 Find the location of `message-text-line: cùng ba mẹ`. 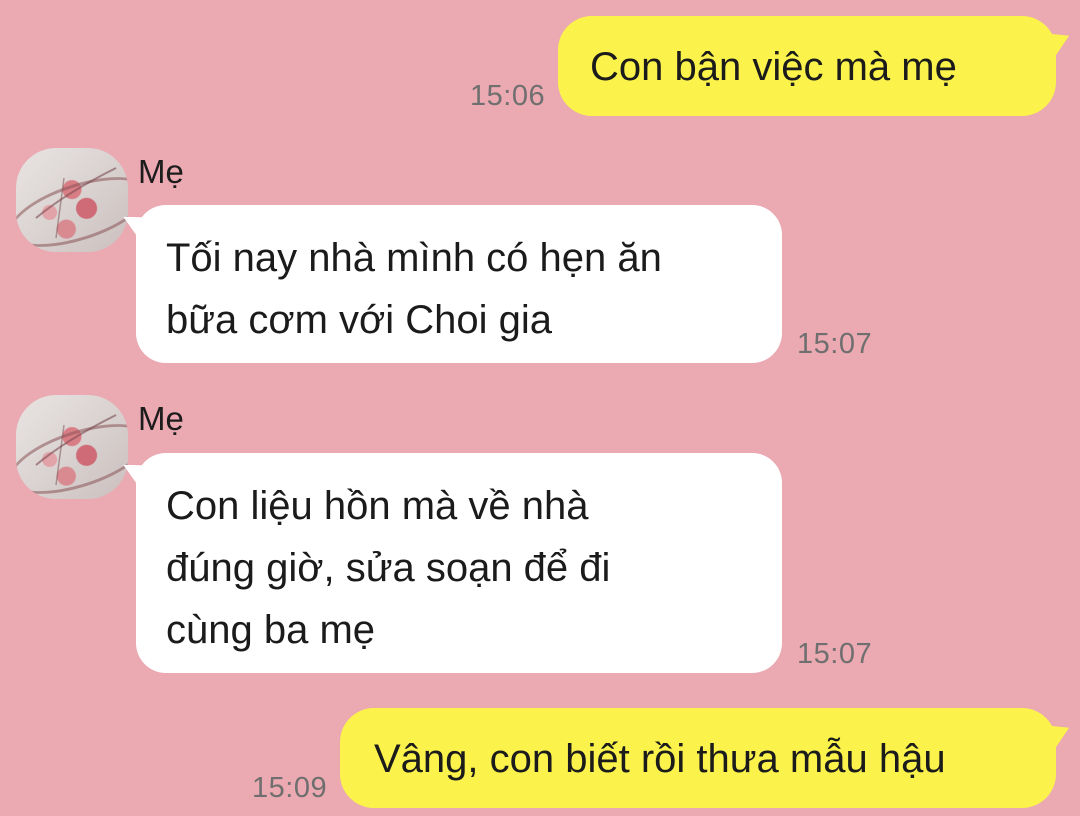

message-text-line: cùng ba mẹ is located at coordinates (271, 630).